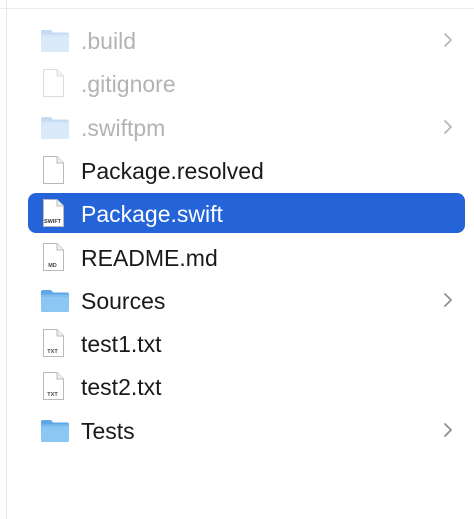  Describe the element at coordinates (246, 386) in the screenshot. I see `row-test2-txt: TXT test2.txt` at that location.